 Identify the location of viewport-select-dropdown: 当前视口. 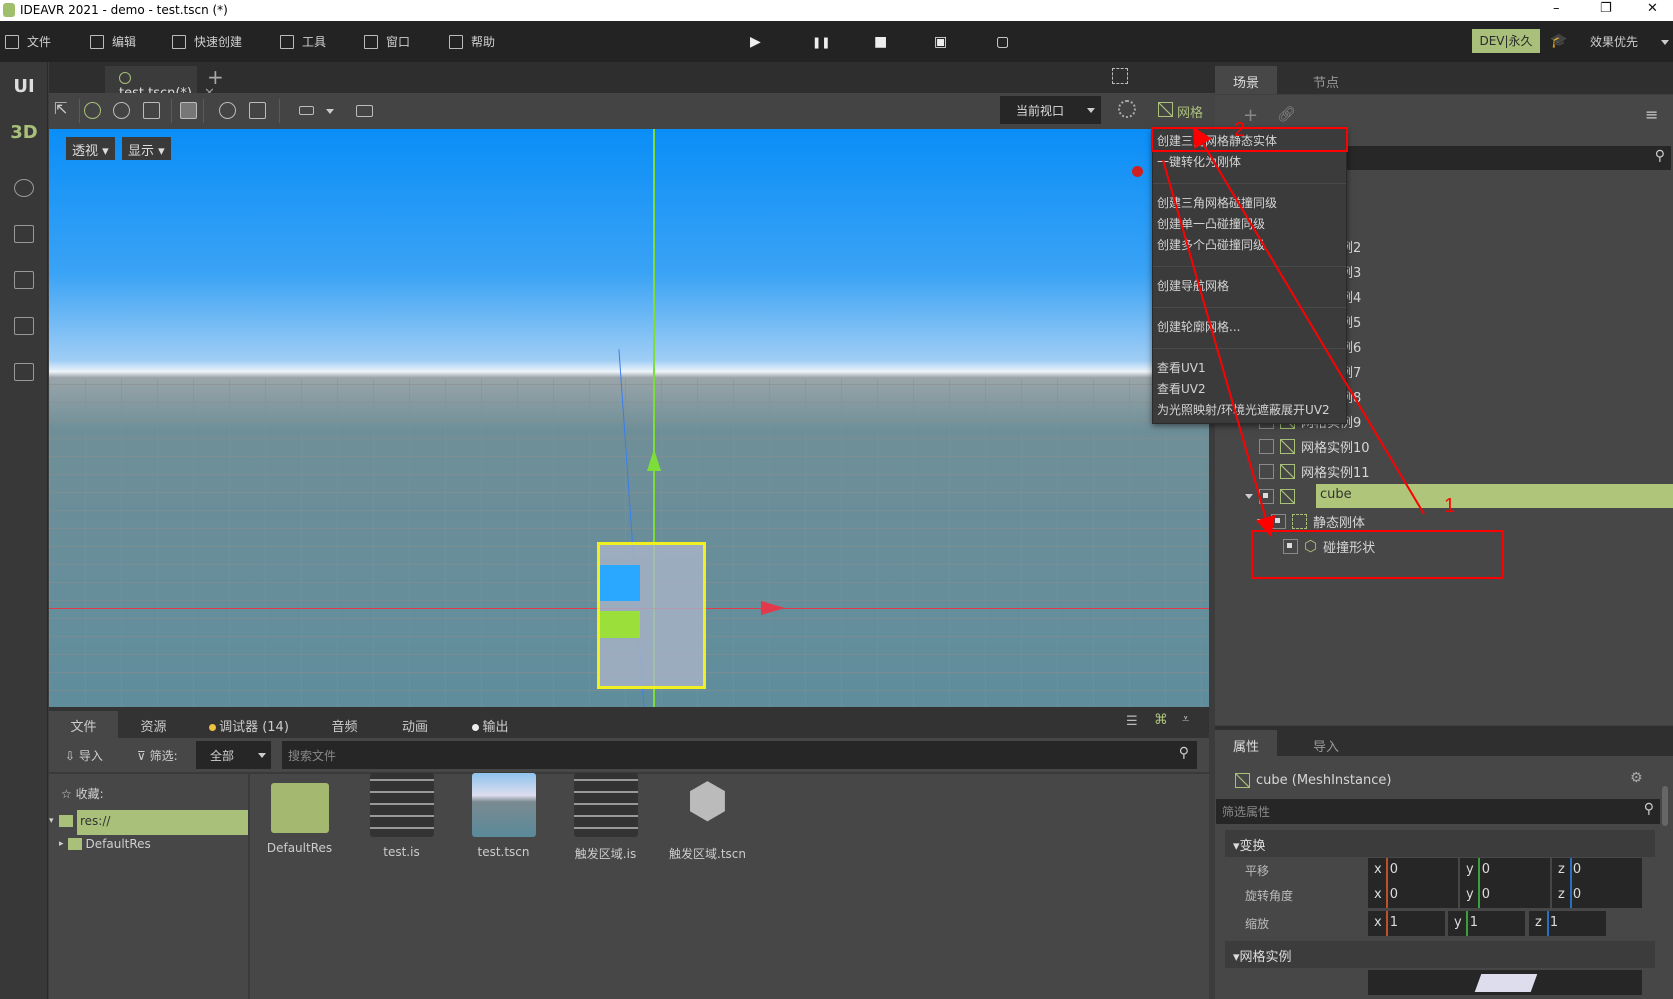
(1050, 110).